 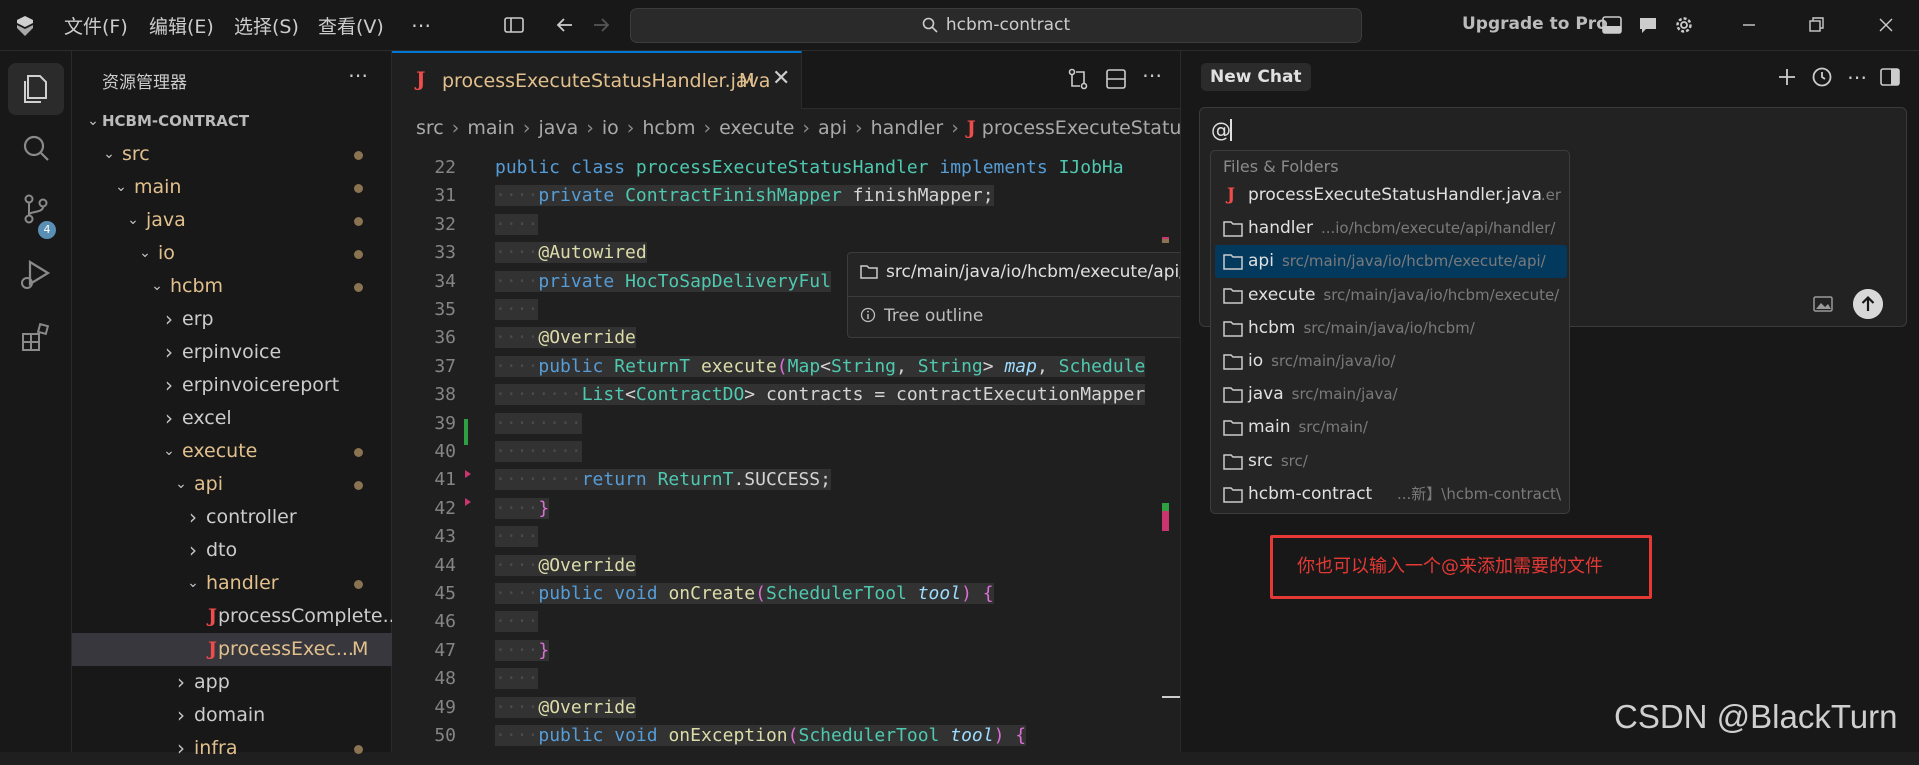 I want to click on explorer-files-icon, so click(x=36, y=89).